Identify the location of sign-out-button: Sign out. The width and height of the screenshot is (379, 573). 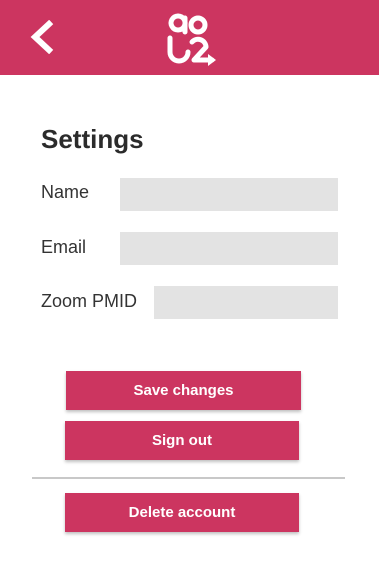
(182, 440).